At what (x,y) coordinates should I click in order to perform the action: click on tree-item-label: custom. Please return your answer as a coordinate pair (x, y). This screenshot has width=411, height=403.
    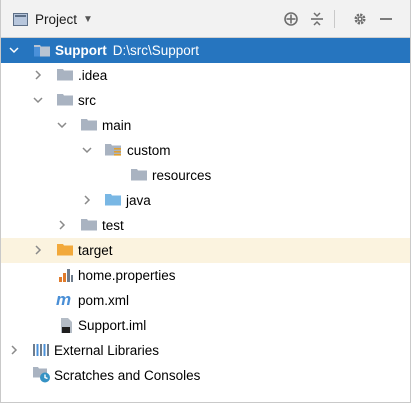
    Looking at the image, I should click on (149, 150).